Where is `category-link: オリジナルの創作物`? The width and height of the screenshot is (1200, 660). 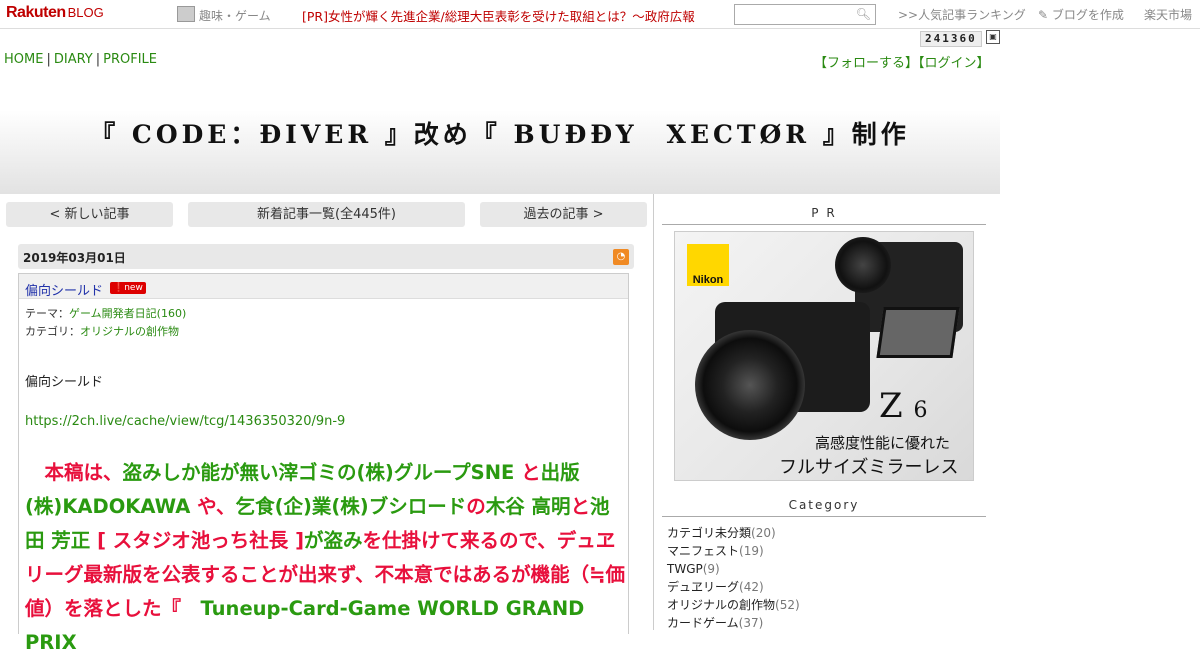
category-link: オリジナルの創作物 is located at coordinates (129, 331).